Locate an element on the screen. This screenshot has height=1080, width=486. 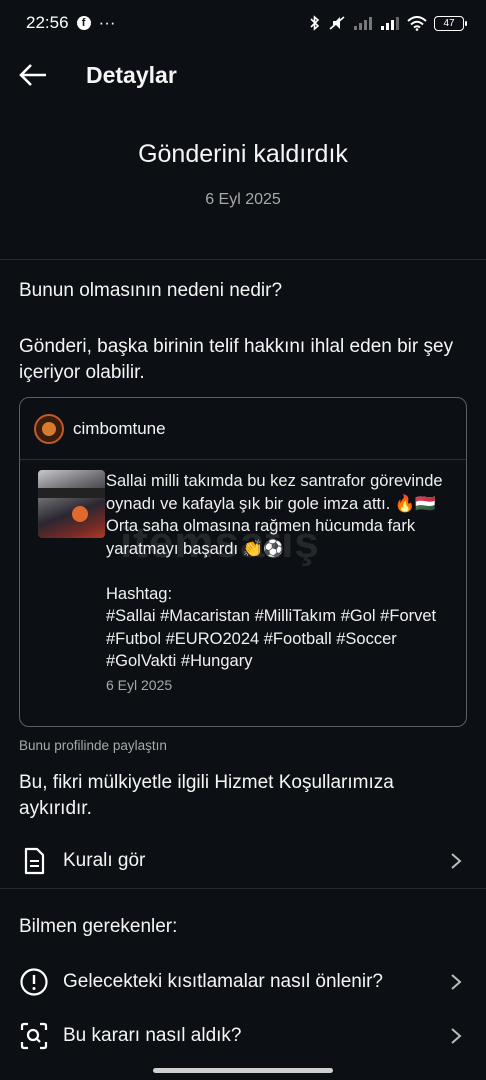
post-header: cimbomtune is located at coordinates (243, 429).